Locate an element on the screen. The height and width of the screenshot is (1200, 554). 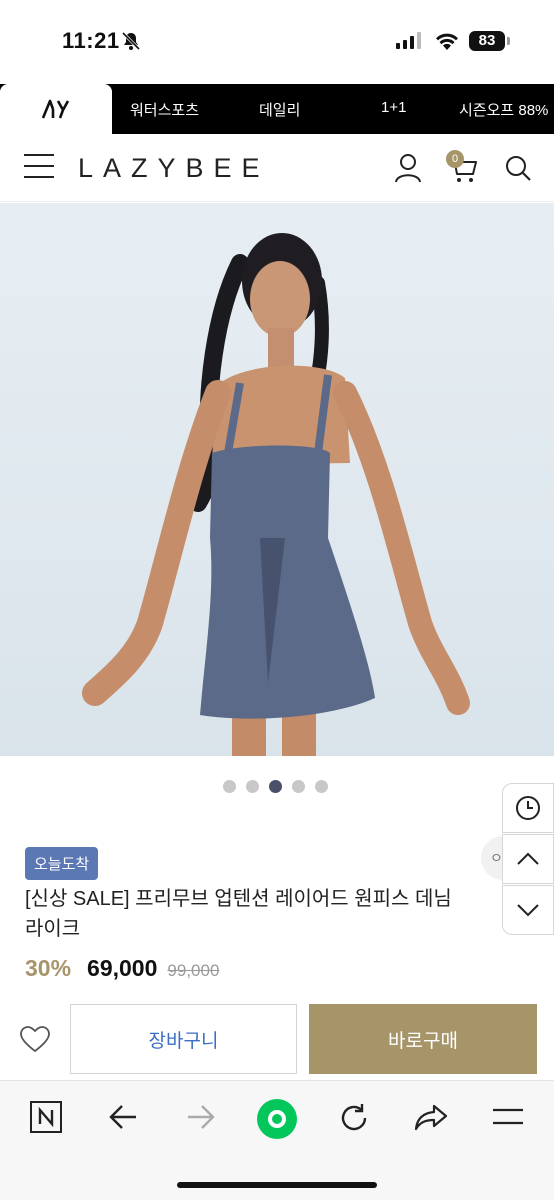
naver-n-icon is located at coordinates (46, 1119).